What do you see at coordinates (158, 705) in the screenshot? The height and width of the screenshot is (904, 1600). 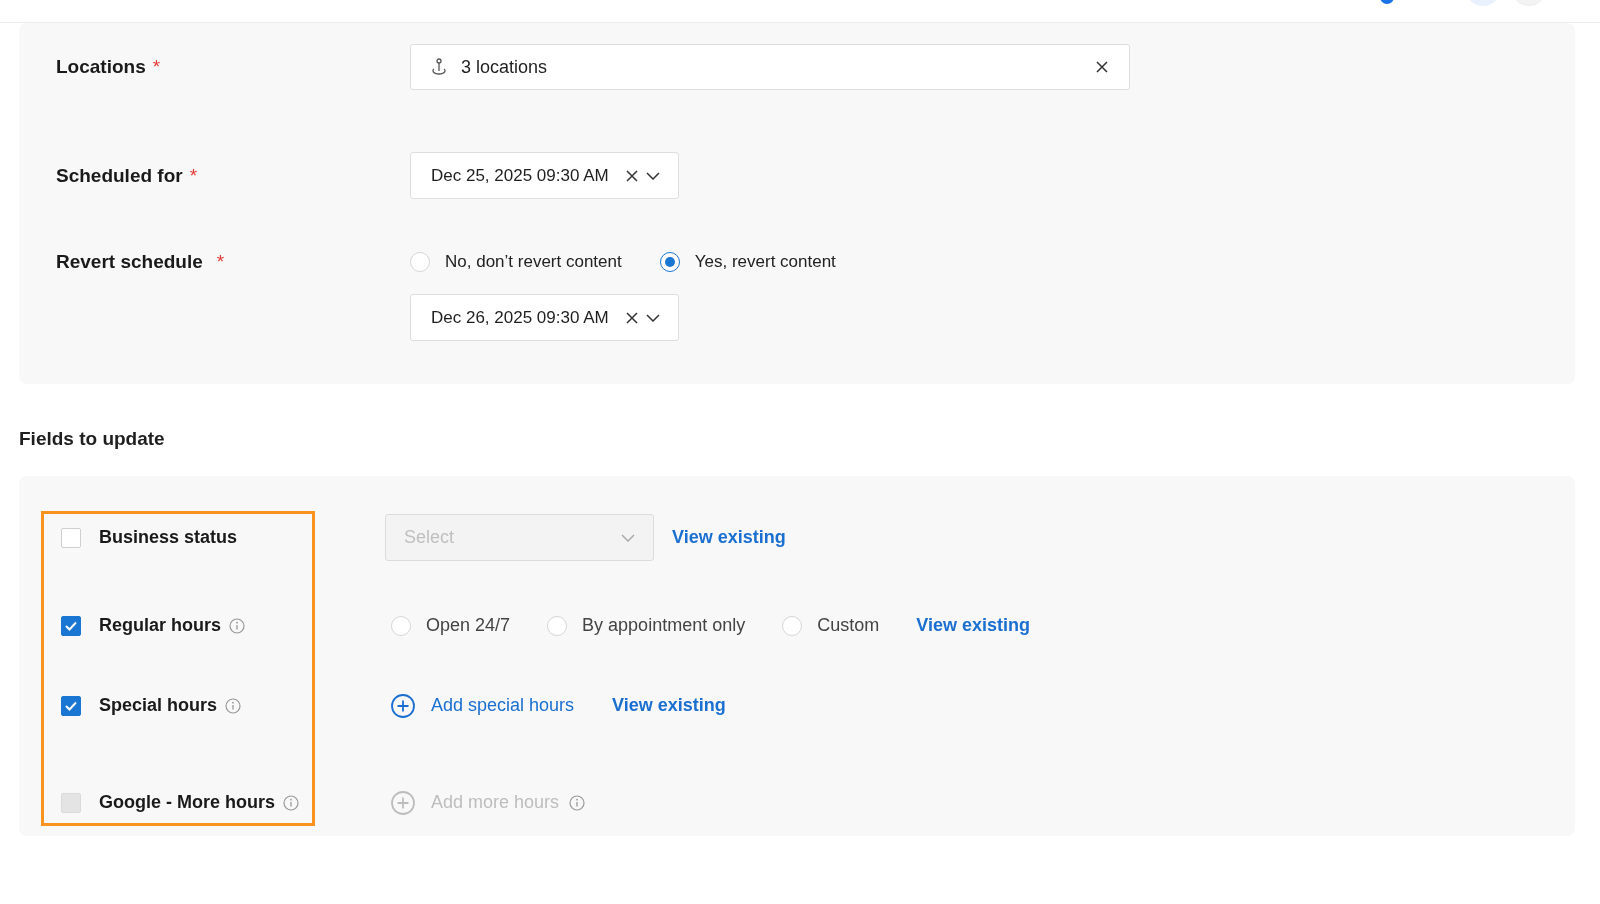 I see `field-label: Special hours` at bounding box center [158, 705].